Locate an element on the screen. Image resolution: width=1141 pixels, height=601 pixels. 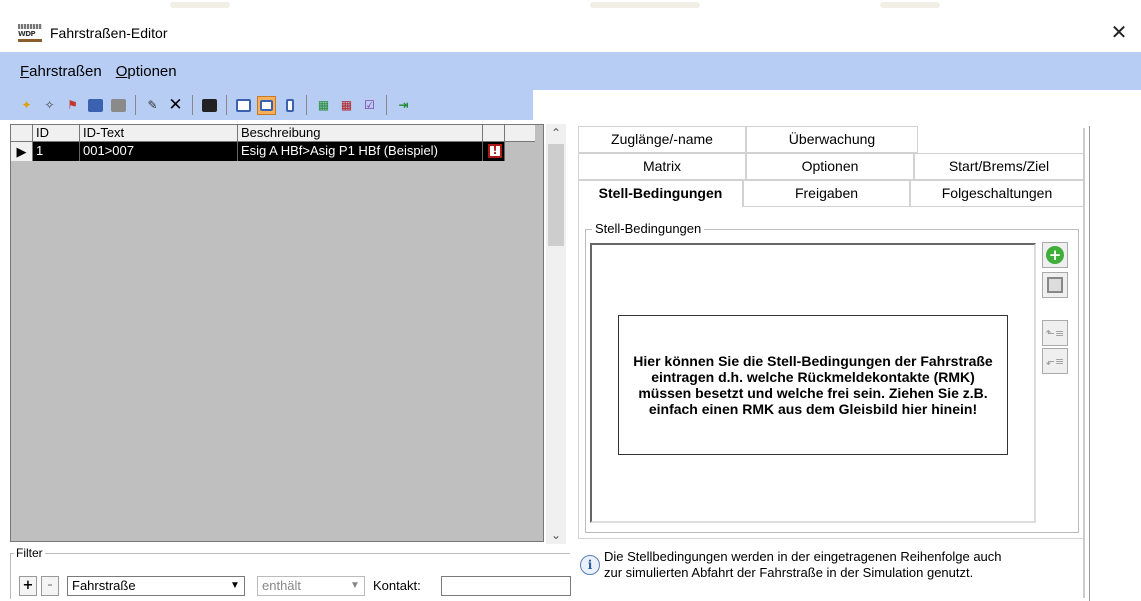
scroll-down-icon: ⌄ is located at coordinates (556, 535).